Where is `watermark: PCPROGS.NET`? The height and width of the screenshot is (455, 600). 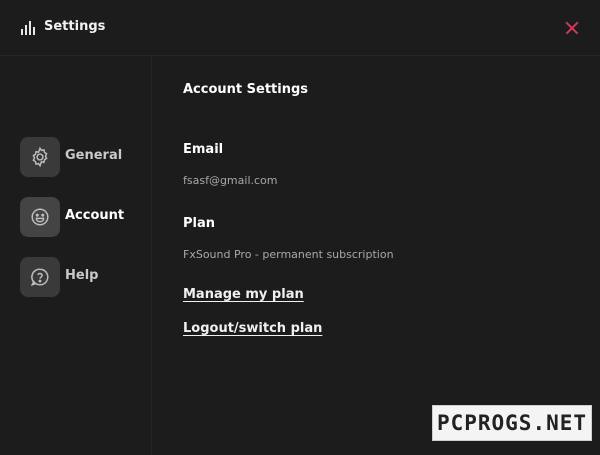 watermark: PCPROGS.NET is located at coordinates (512, 423).